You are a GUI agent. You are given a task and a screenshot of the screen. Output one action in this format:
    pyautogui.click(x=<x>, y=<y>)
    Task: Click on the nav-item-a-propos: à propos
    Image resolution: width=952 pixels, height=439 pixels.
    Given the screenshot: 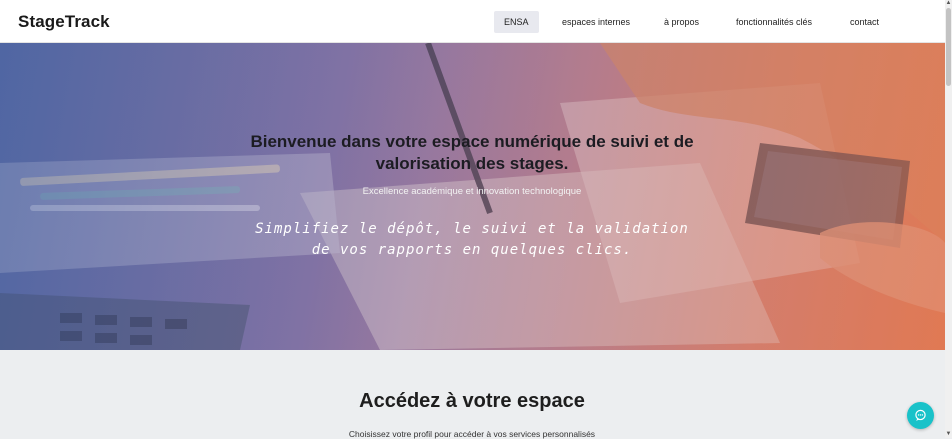 What is the action you would take?
    pyautogui.click(x=681, y=22)
    